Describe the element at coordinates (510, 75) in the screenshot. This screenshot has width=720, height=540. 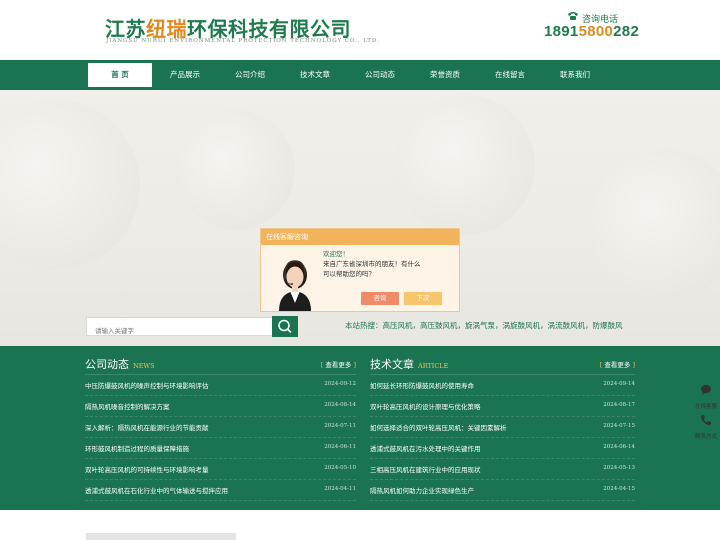
I see `nav-item-message: 在线留言` at that location.